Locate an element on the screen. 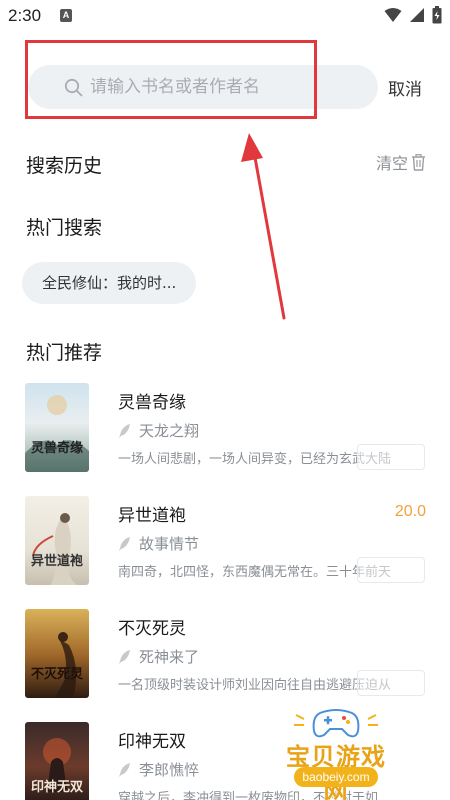 This screenshot has height=800, width=450. book-title: 不灭死灵 is located at coordinates (152, 629).